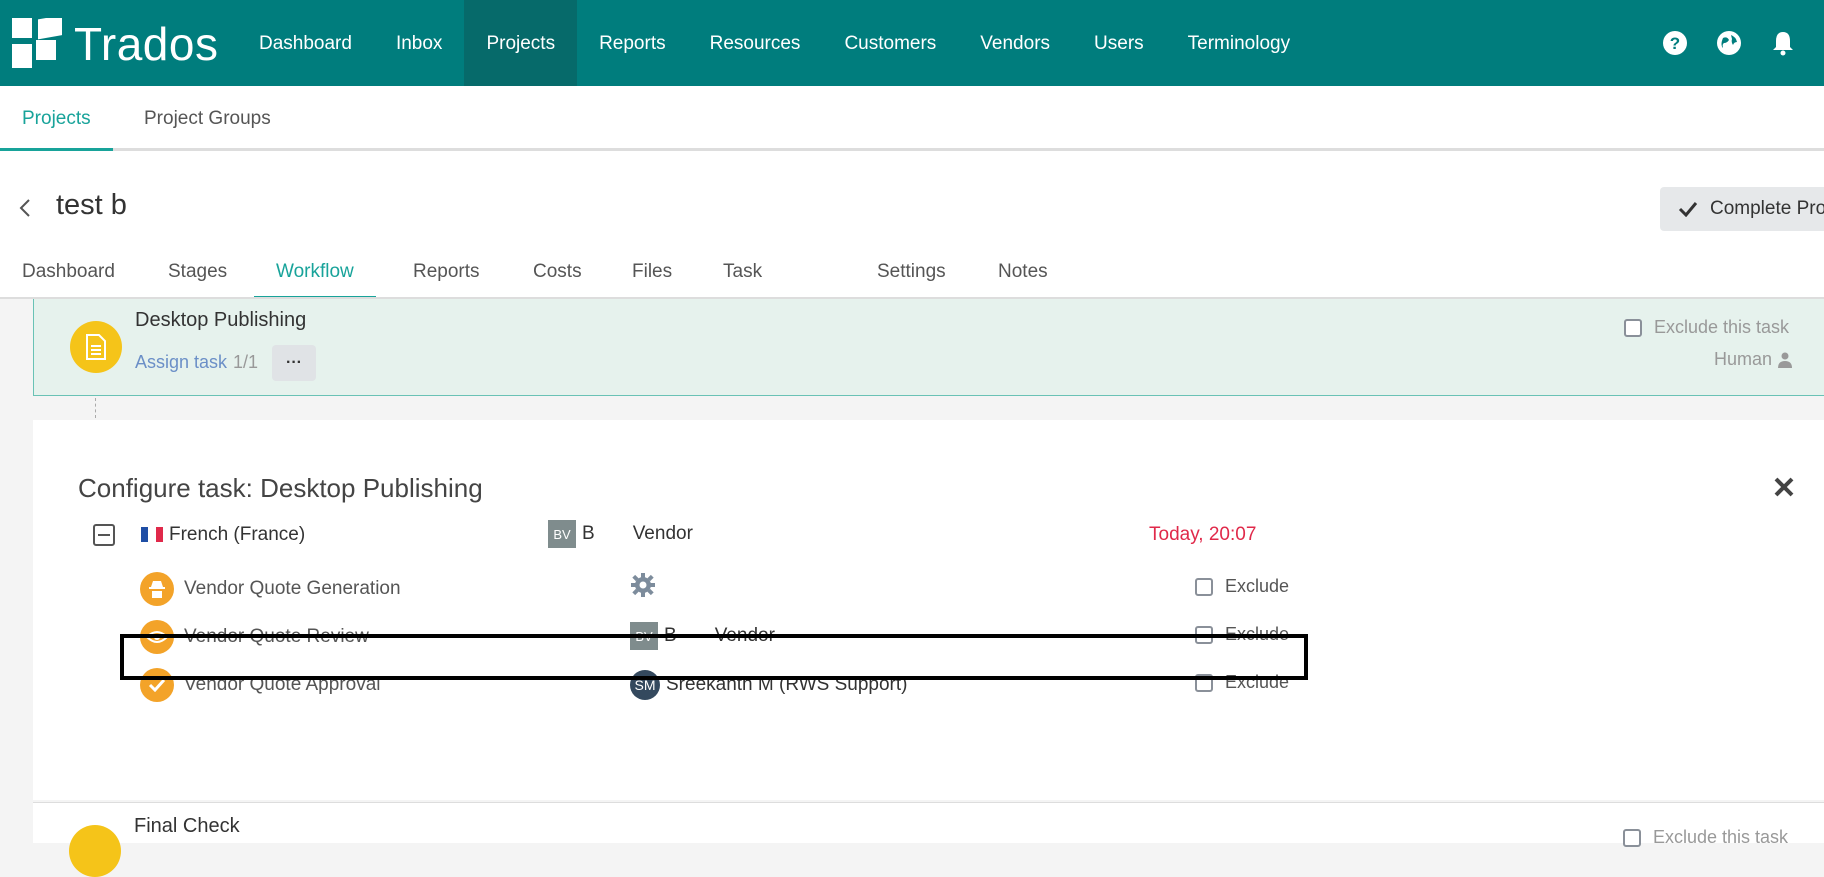  Describe the element at coordinates (152, 534) in the screenshot. I see `france-flag-icon` at that location.